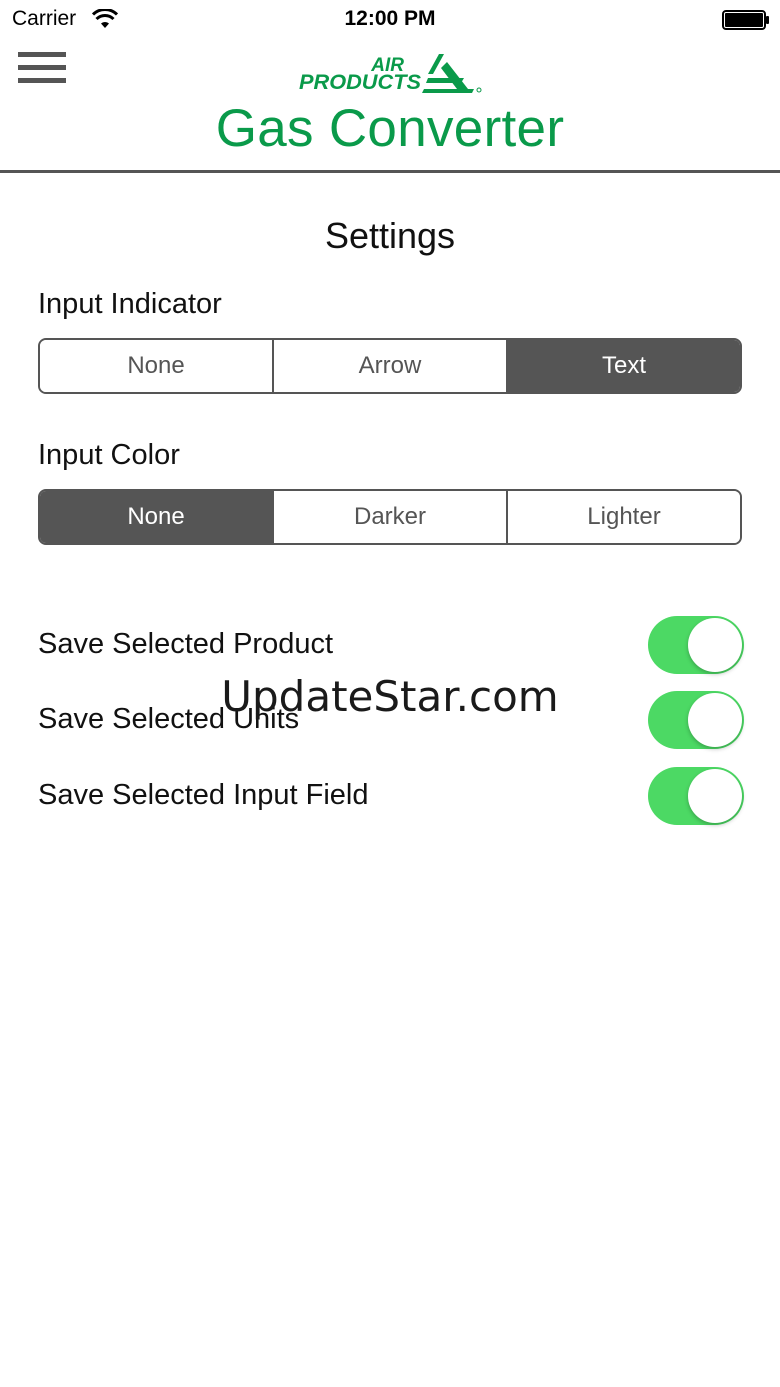 The height and width of the screenshot is (1387, 780). I want to click on save-selected-input-field-label: Save Selected Input Field, so click(203, 795).